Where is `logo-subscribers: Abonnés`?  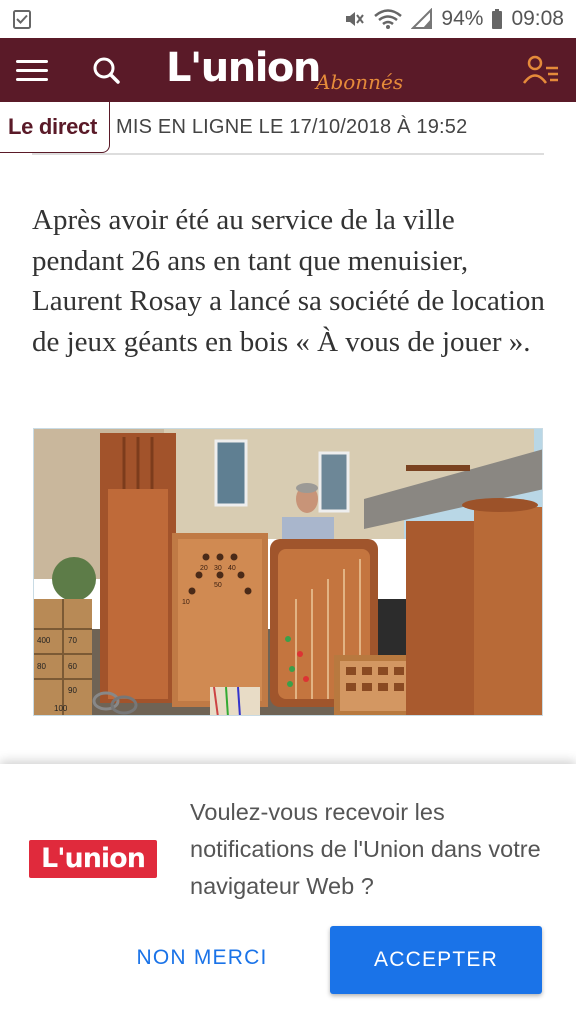
logo-subscribers: Abonnés is located at coordinates (360, 82).